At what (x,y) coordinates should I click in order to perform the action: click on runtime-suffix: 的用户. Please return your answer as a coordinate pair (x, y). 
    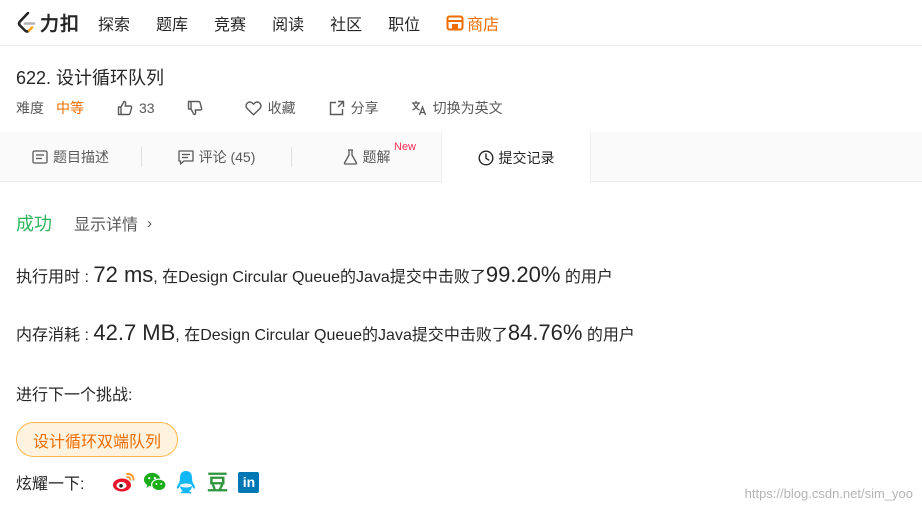
    Looking at the image, I should click on (586, 277).